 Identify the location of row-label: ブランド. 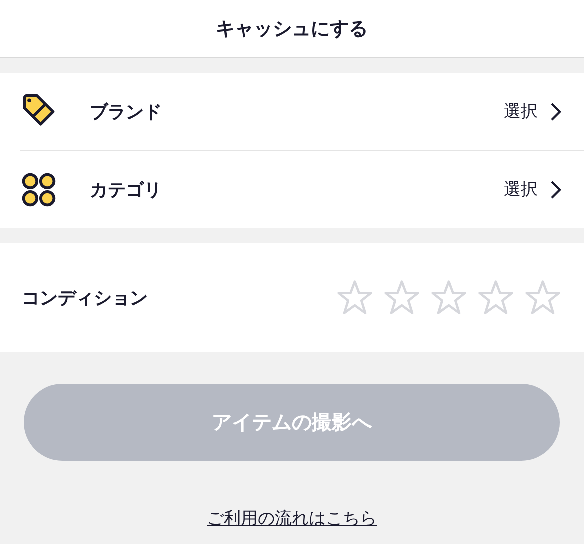
(126, 112).